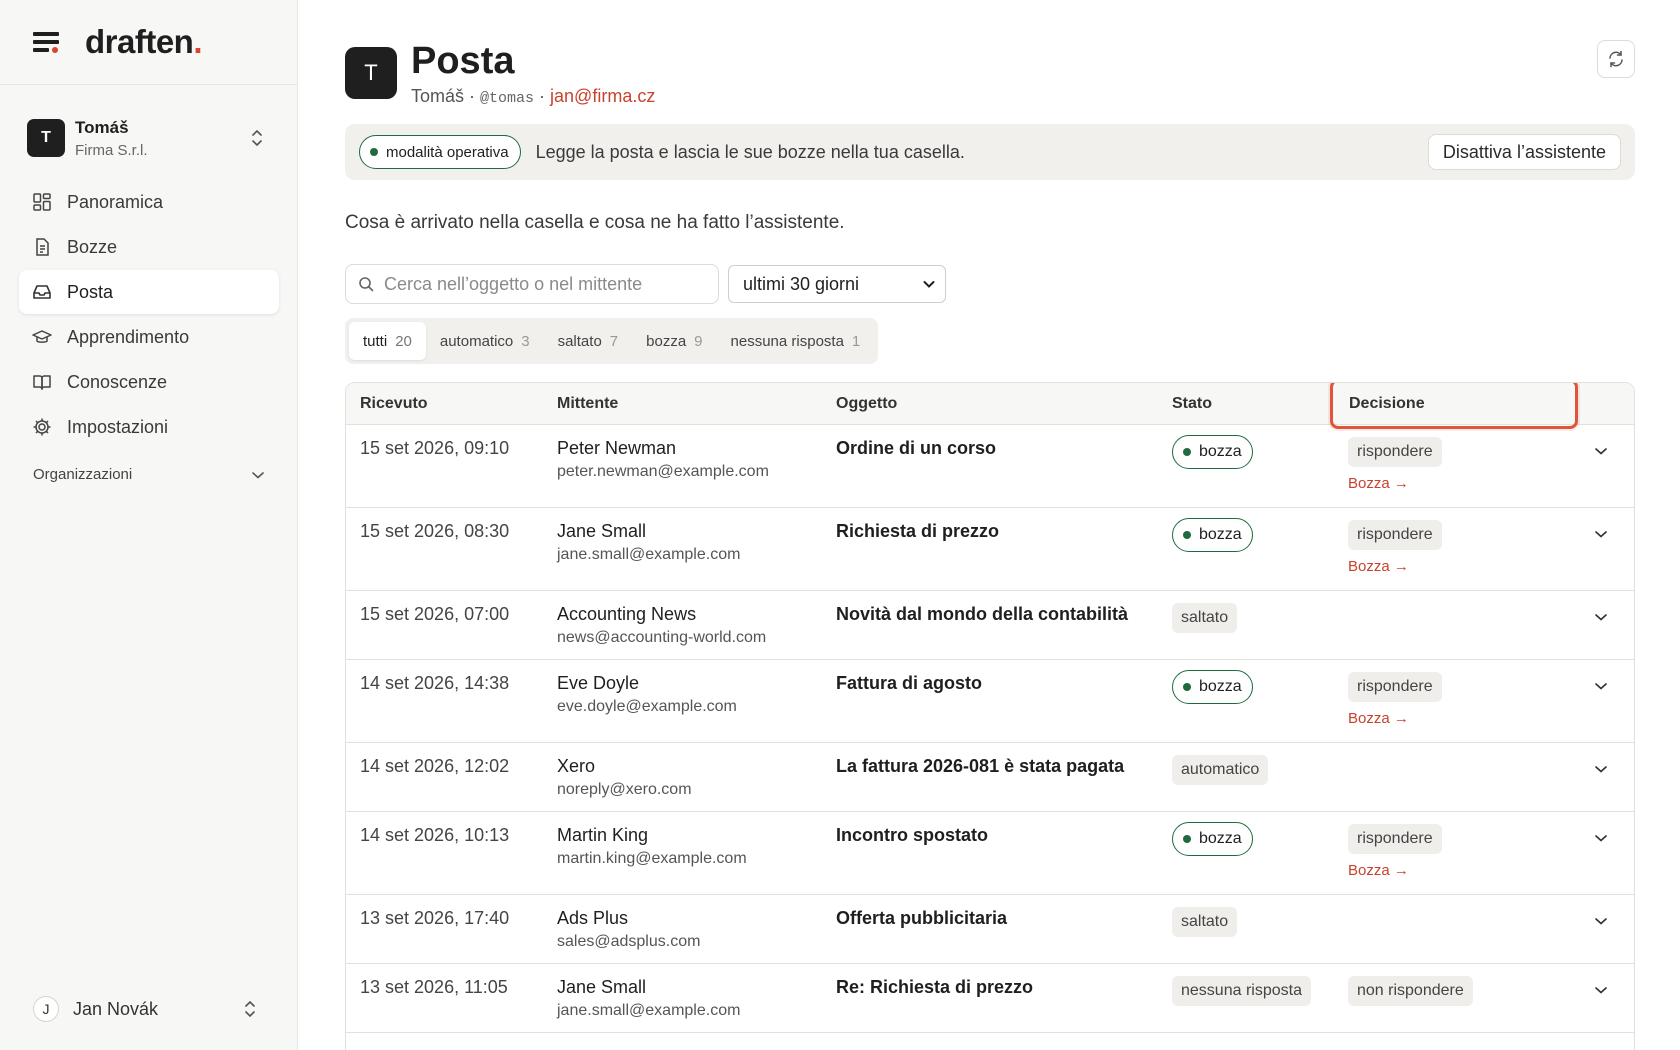 The image size is (1680, 1050). What do you see at coordinates (371, 73) in the screenshot?
I see `avatar: T` at bounding box center [371, 73].